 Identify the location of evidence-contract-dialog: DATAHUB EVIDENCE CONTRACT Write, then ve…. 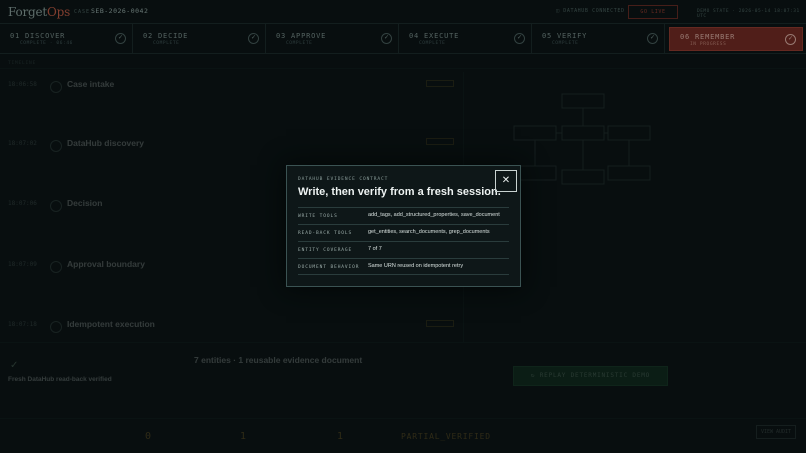
(403, 226).